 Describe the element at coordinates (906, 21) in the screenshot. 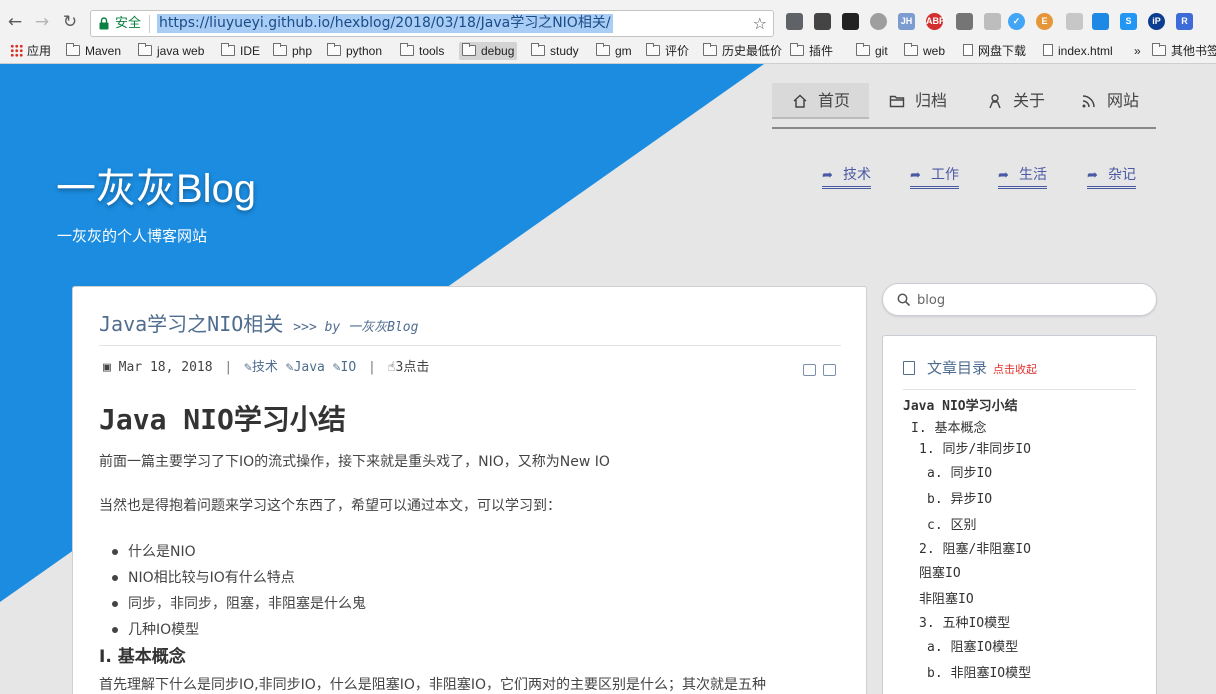

I see `jh-icon: JH` at that location.